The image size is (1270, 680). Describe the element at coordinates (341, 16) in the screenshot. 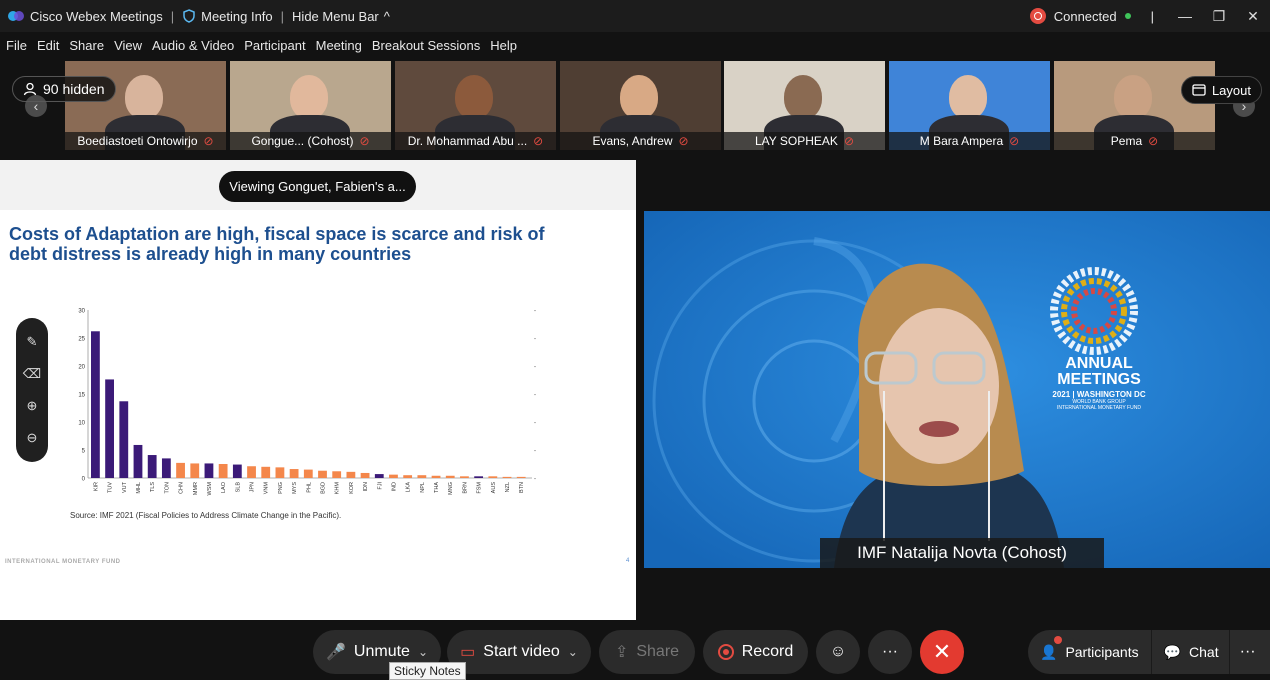

I see `hide-menu-bar-button: Hide Menu Bar ^` at that location.